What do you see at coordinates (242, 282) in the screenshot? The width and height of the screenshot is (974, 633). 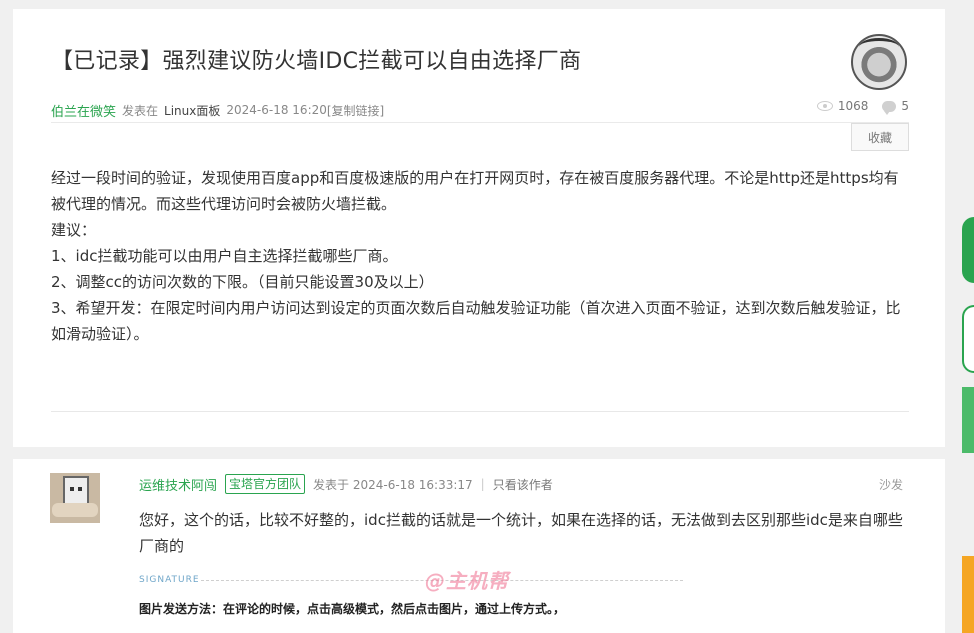 I see `post-paragraph: 2、调整cc的访问次数的下限。（目前只能设置30及以上）` at bounding box center [242, 282].